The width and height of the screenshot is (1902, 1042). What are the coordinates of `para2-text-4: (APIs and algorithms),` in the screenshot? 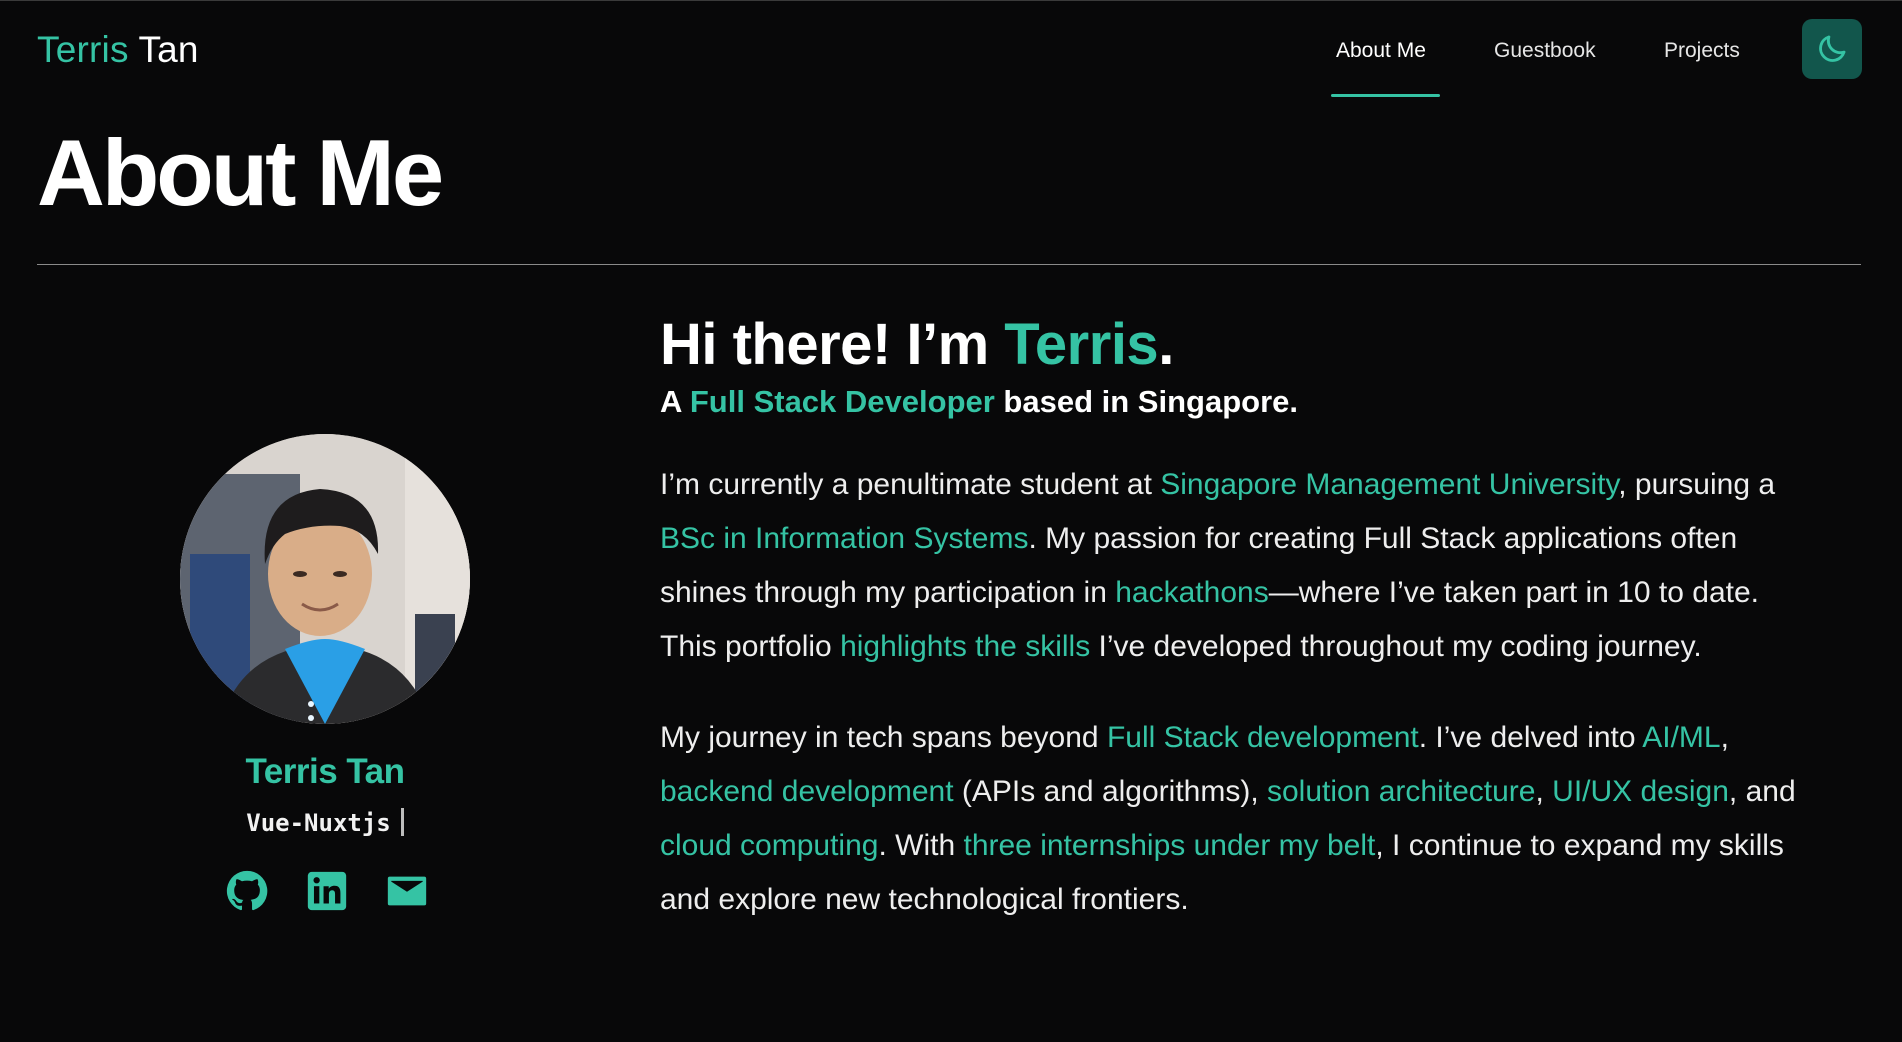 It's located at (1110, 791).